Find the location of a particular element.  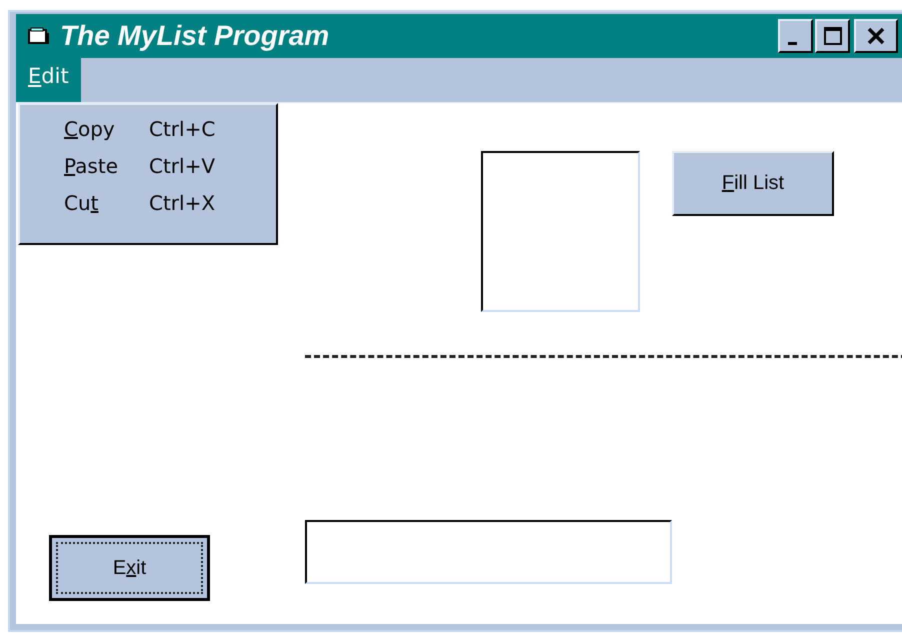

text-field is located at coordinates (488, 552).